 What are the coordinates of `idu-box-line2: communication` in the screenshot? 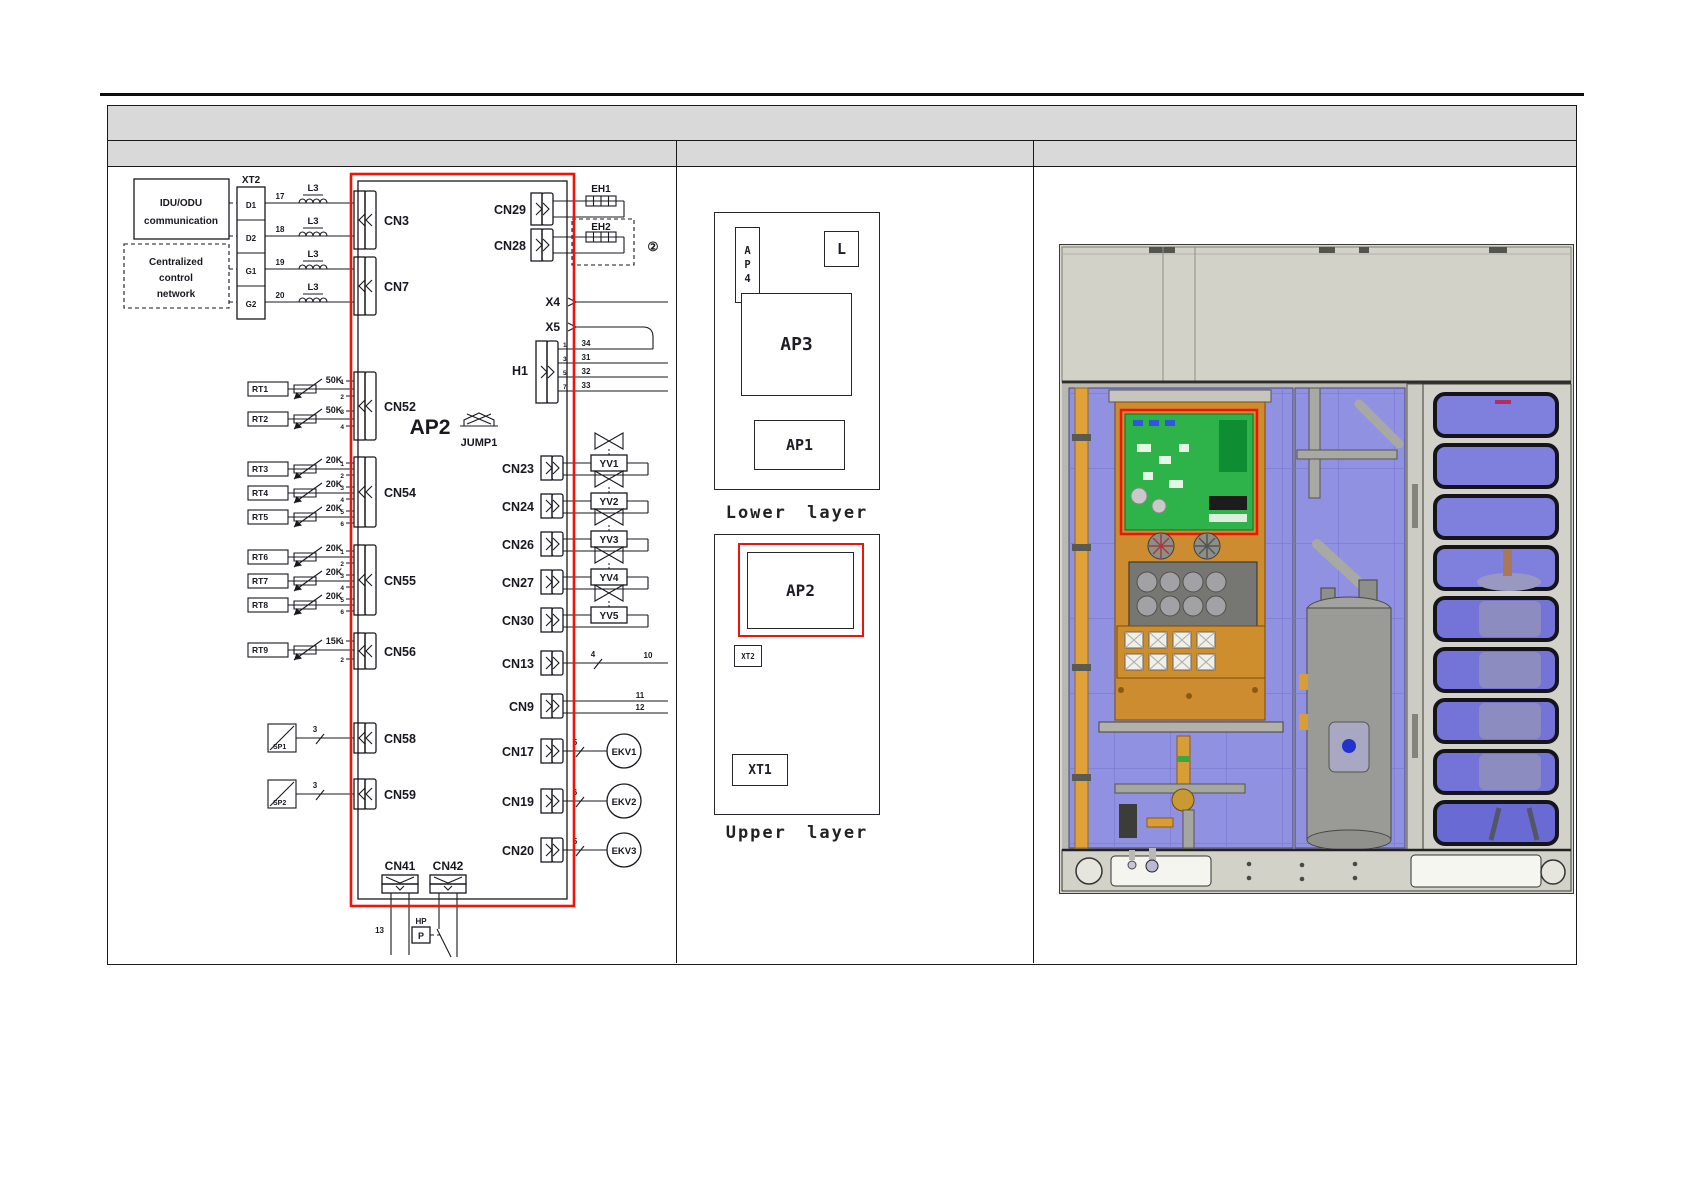 It's located at (181, 221).